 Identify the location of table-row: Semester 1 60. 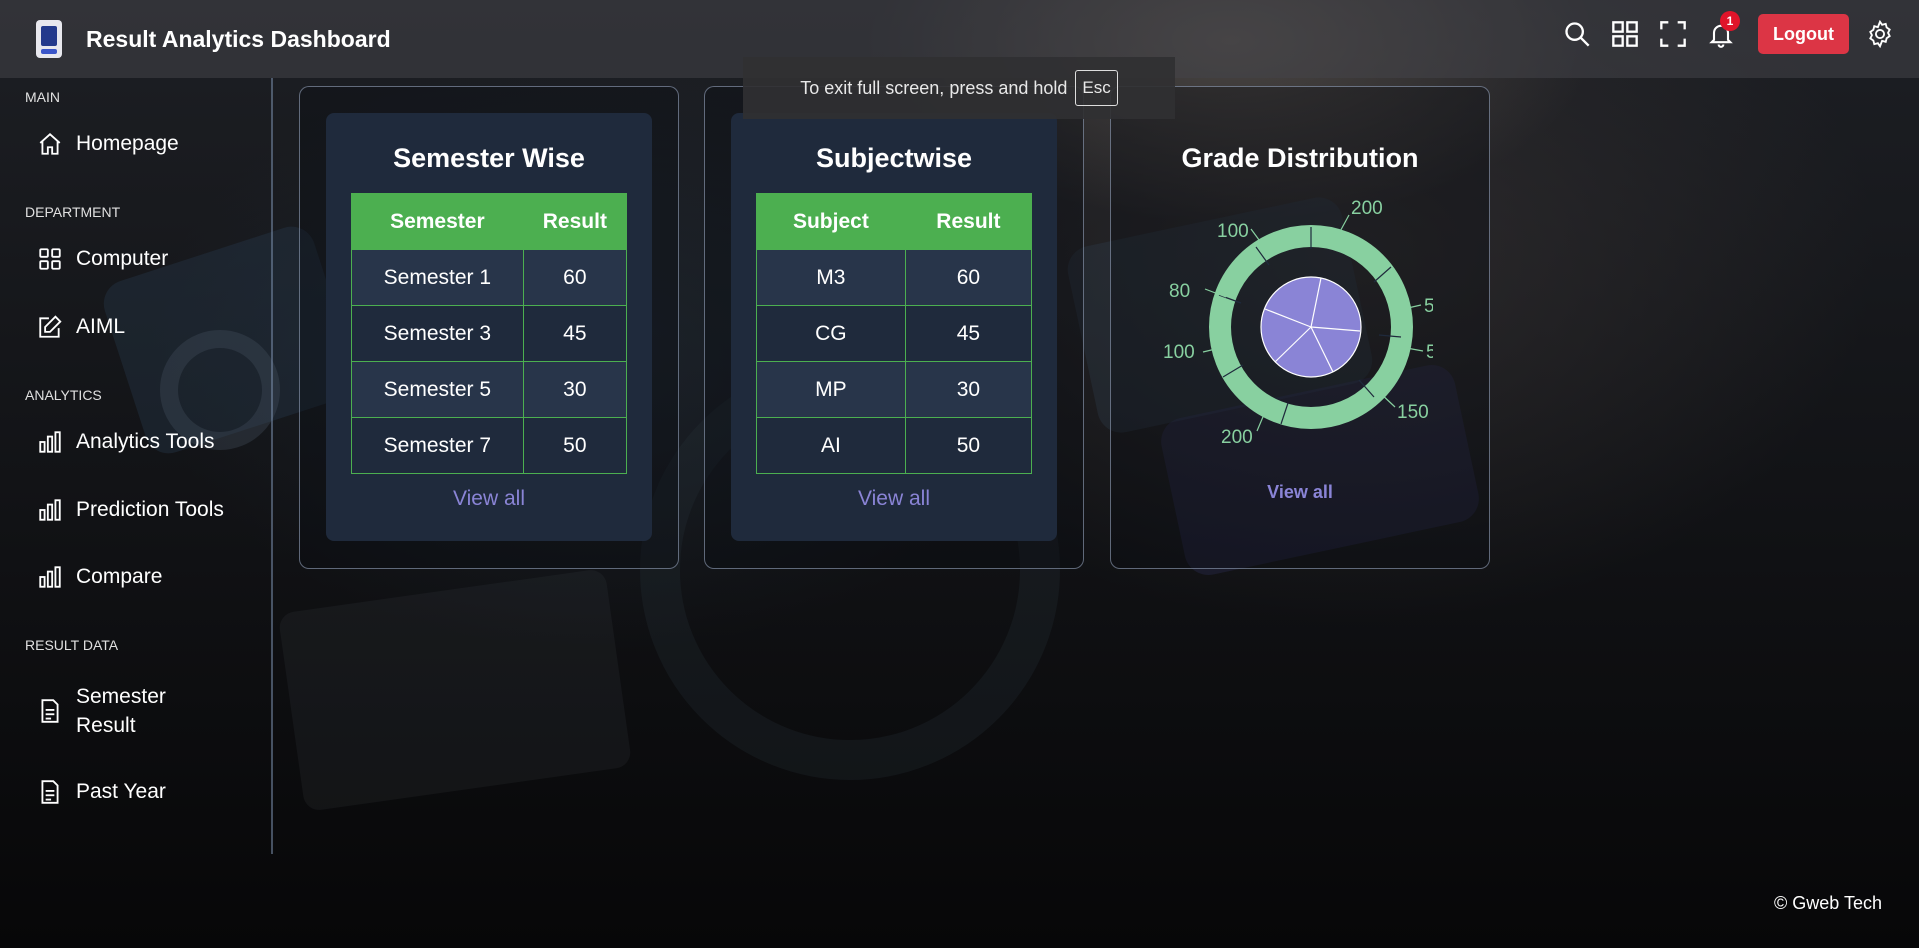
(489, 277).